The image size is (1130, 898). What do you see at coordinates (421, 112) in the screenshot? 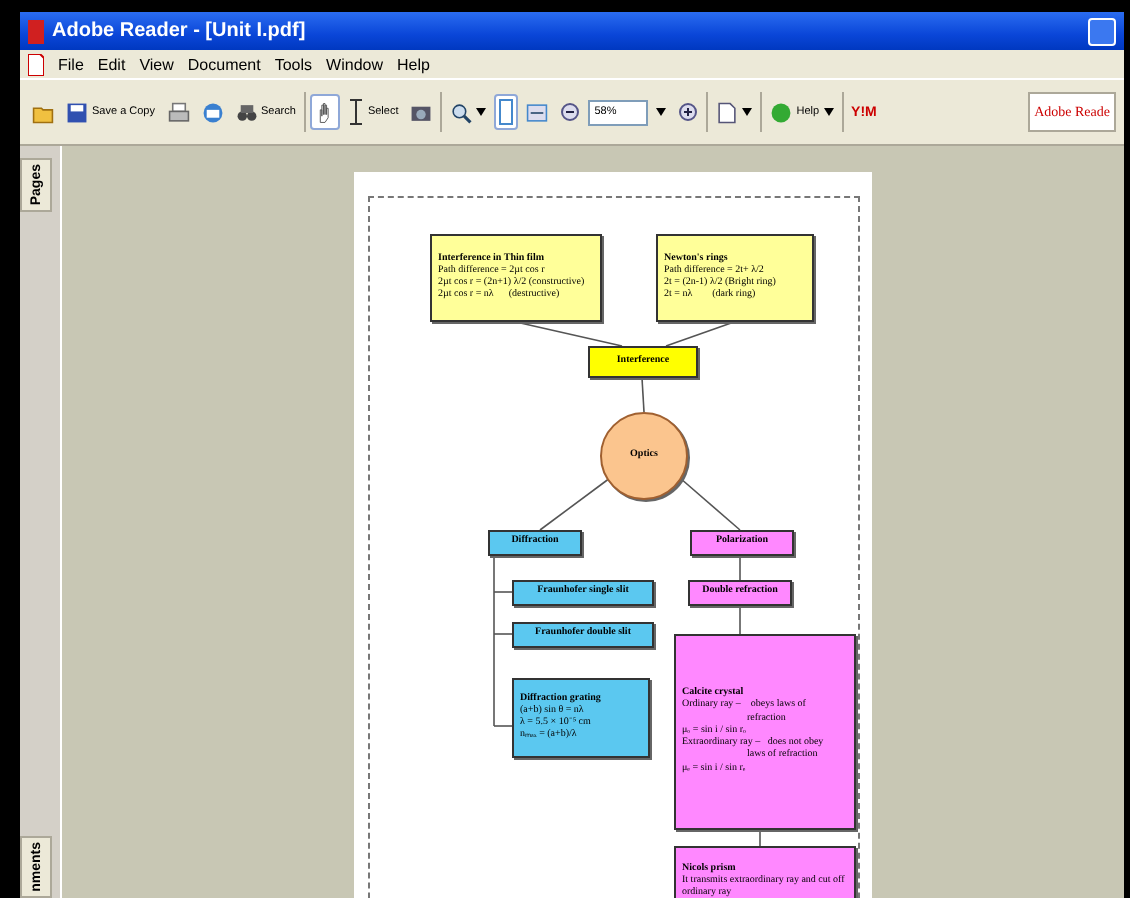
I see `camera-icon` at bounding box center [421, 112].